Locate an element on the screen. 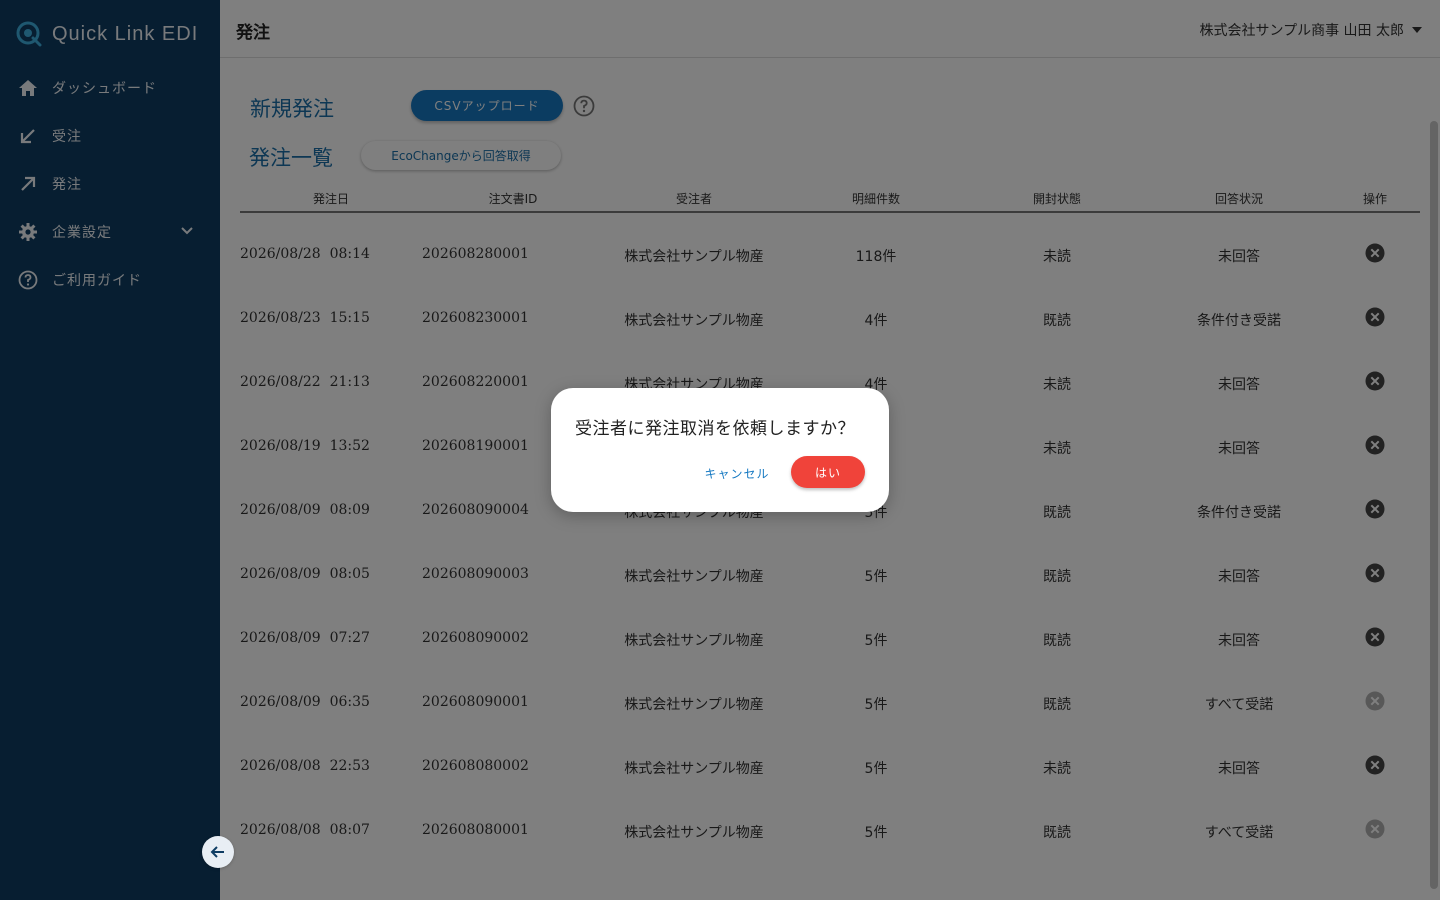 The width and height of the screenshot is (1440, 900). dialog-message: 受注者に発注取消を依頼しますか？ is located at coordinates (715, 429).